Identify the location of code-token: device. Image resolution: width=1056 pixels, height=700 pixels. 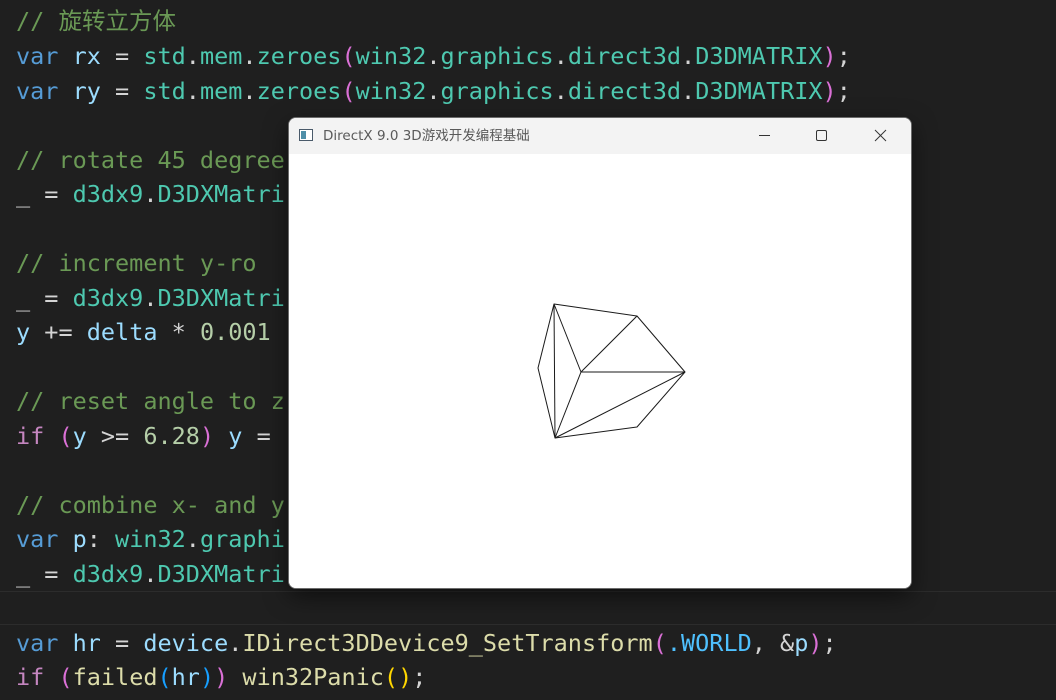
(186, 643).